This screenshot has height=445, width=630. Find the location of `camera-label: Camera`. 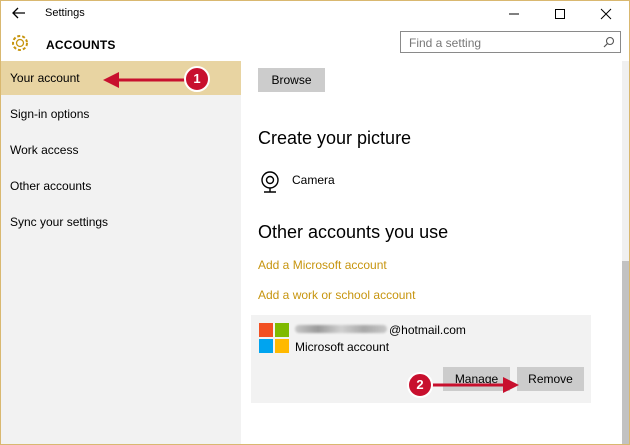

camera-label: Camera is located at coordinates (313, 180).